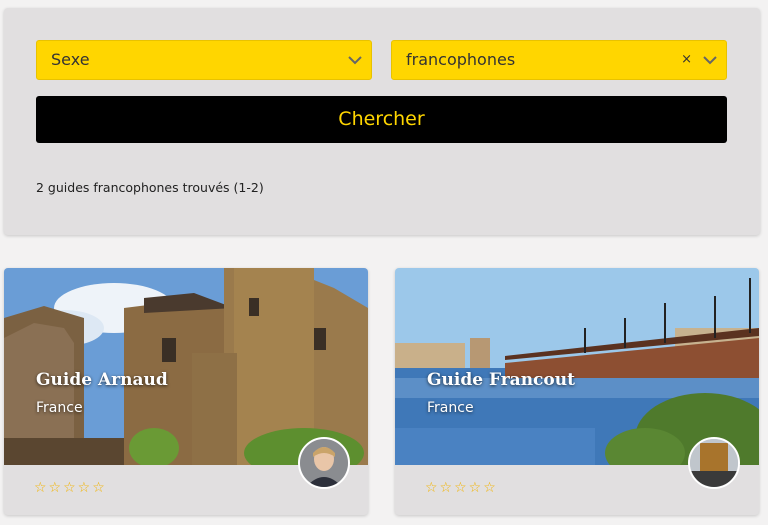 This screenshot has height=525, width=768. Describe the element at coordinates (70, 59) in the screenshot. I see `gender-select-value: Sexe` at that location.